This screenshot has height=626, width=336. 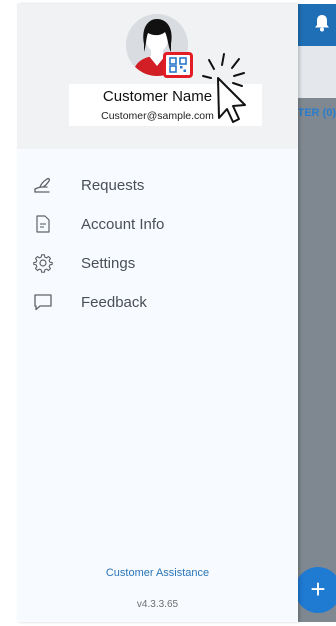 I want to click on qr-code-icon, so click(x=178, y=65).